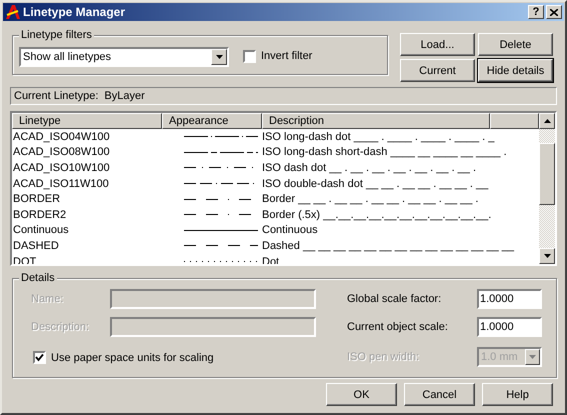 This screenshot has height=415, width=567. I want to click on column-header: Appearance, so click(212, 121).